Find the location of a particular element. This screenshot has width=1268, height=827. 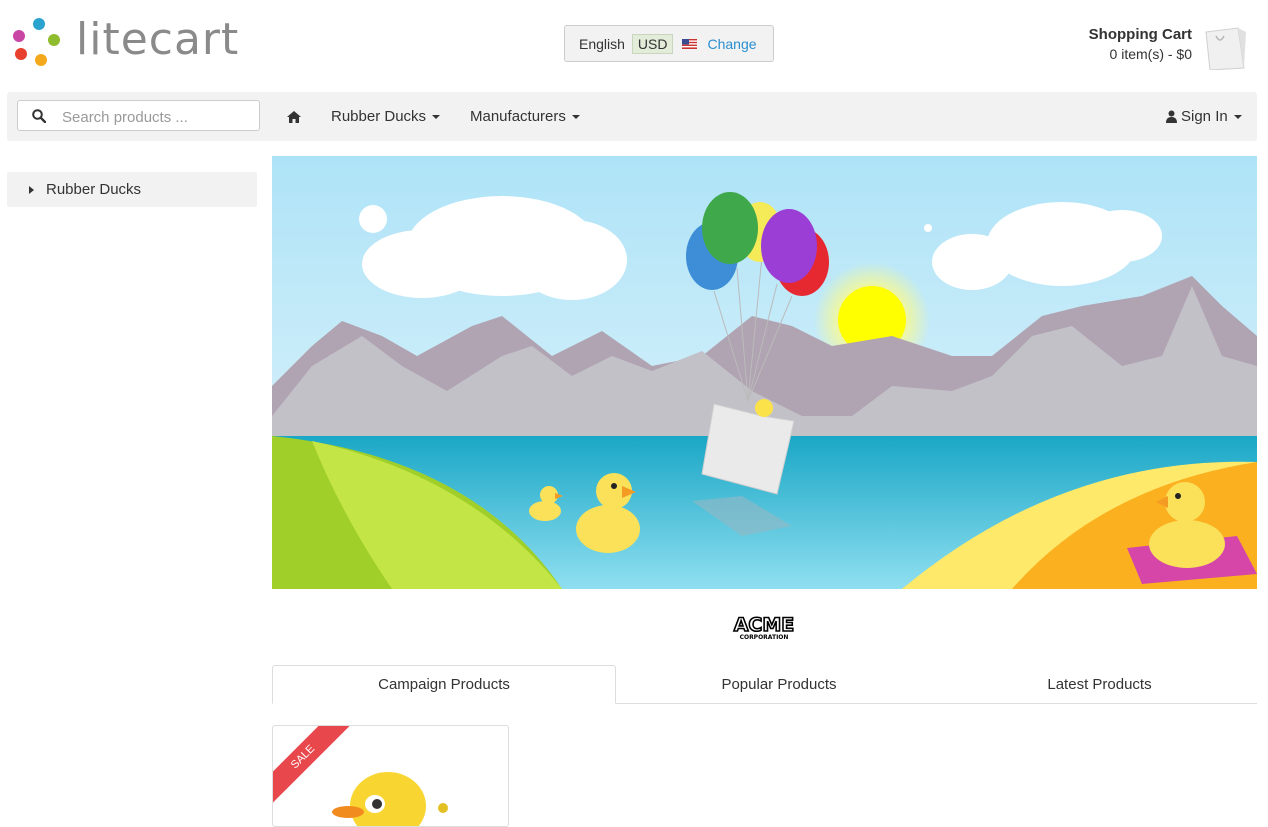

tab-popular-products: Popular Products is located at coordinates (779, 684).